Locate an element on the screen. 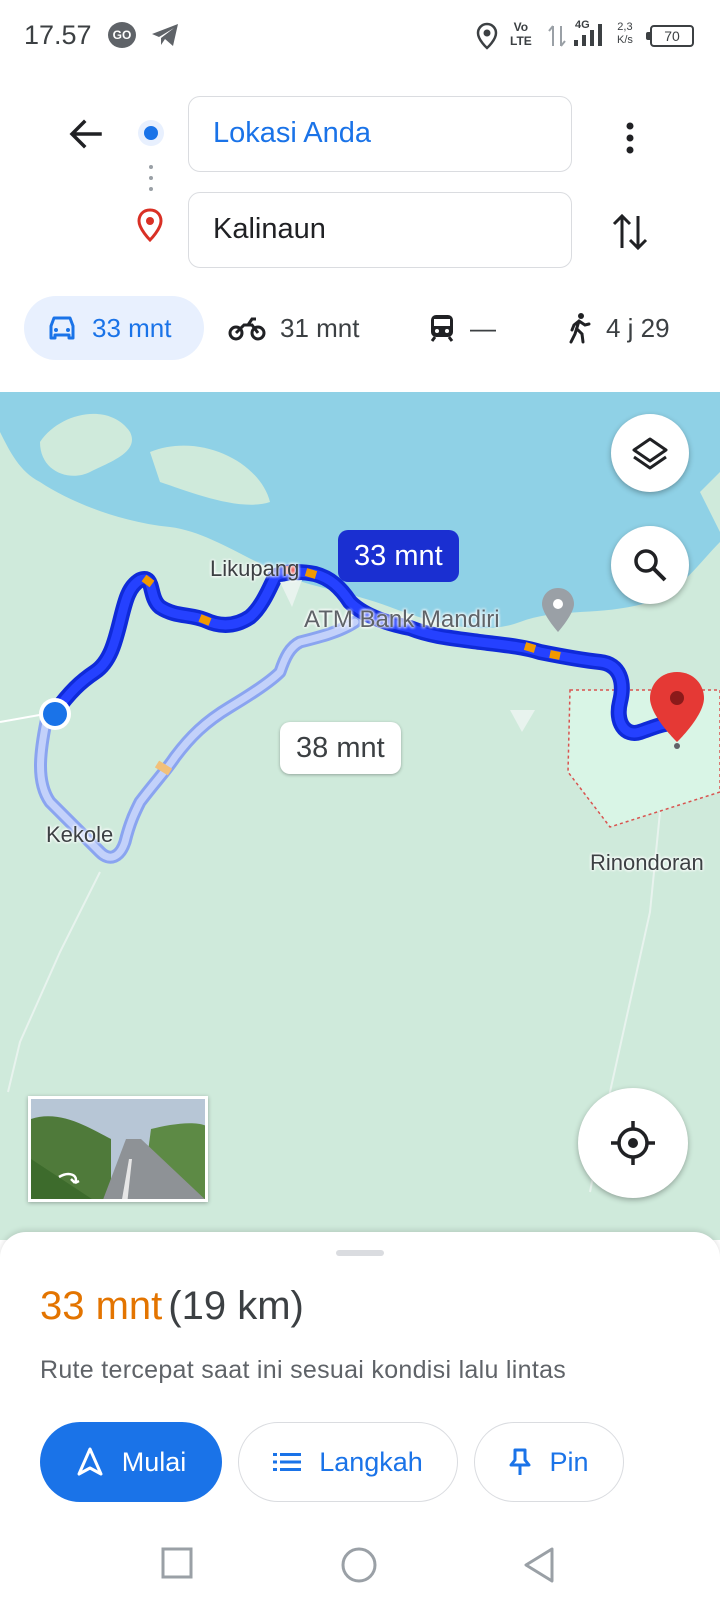 The image size is (720, 1612). map-label-atm: ATM Bank Mandiri is located at coordinates (402, 620).